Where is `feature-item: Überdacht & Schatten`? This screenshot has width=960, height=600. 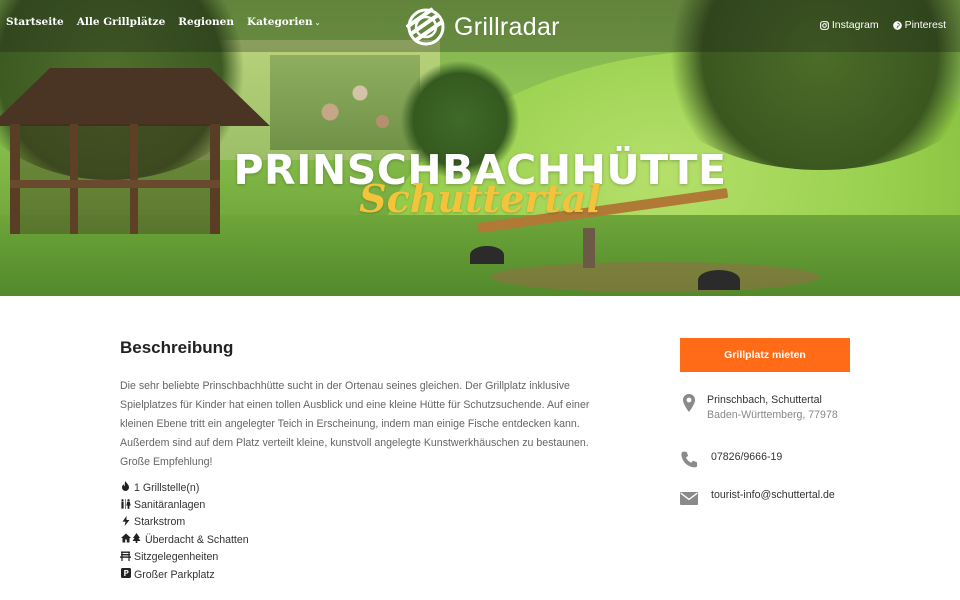
feature-item: Überdacht & Schatten is located at coordinates (184, 539).